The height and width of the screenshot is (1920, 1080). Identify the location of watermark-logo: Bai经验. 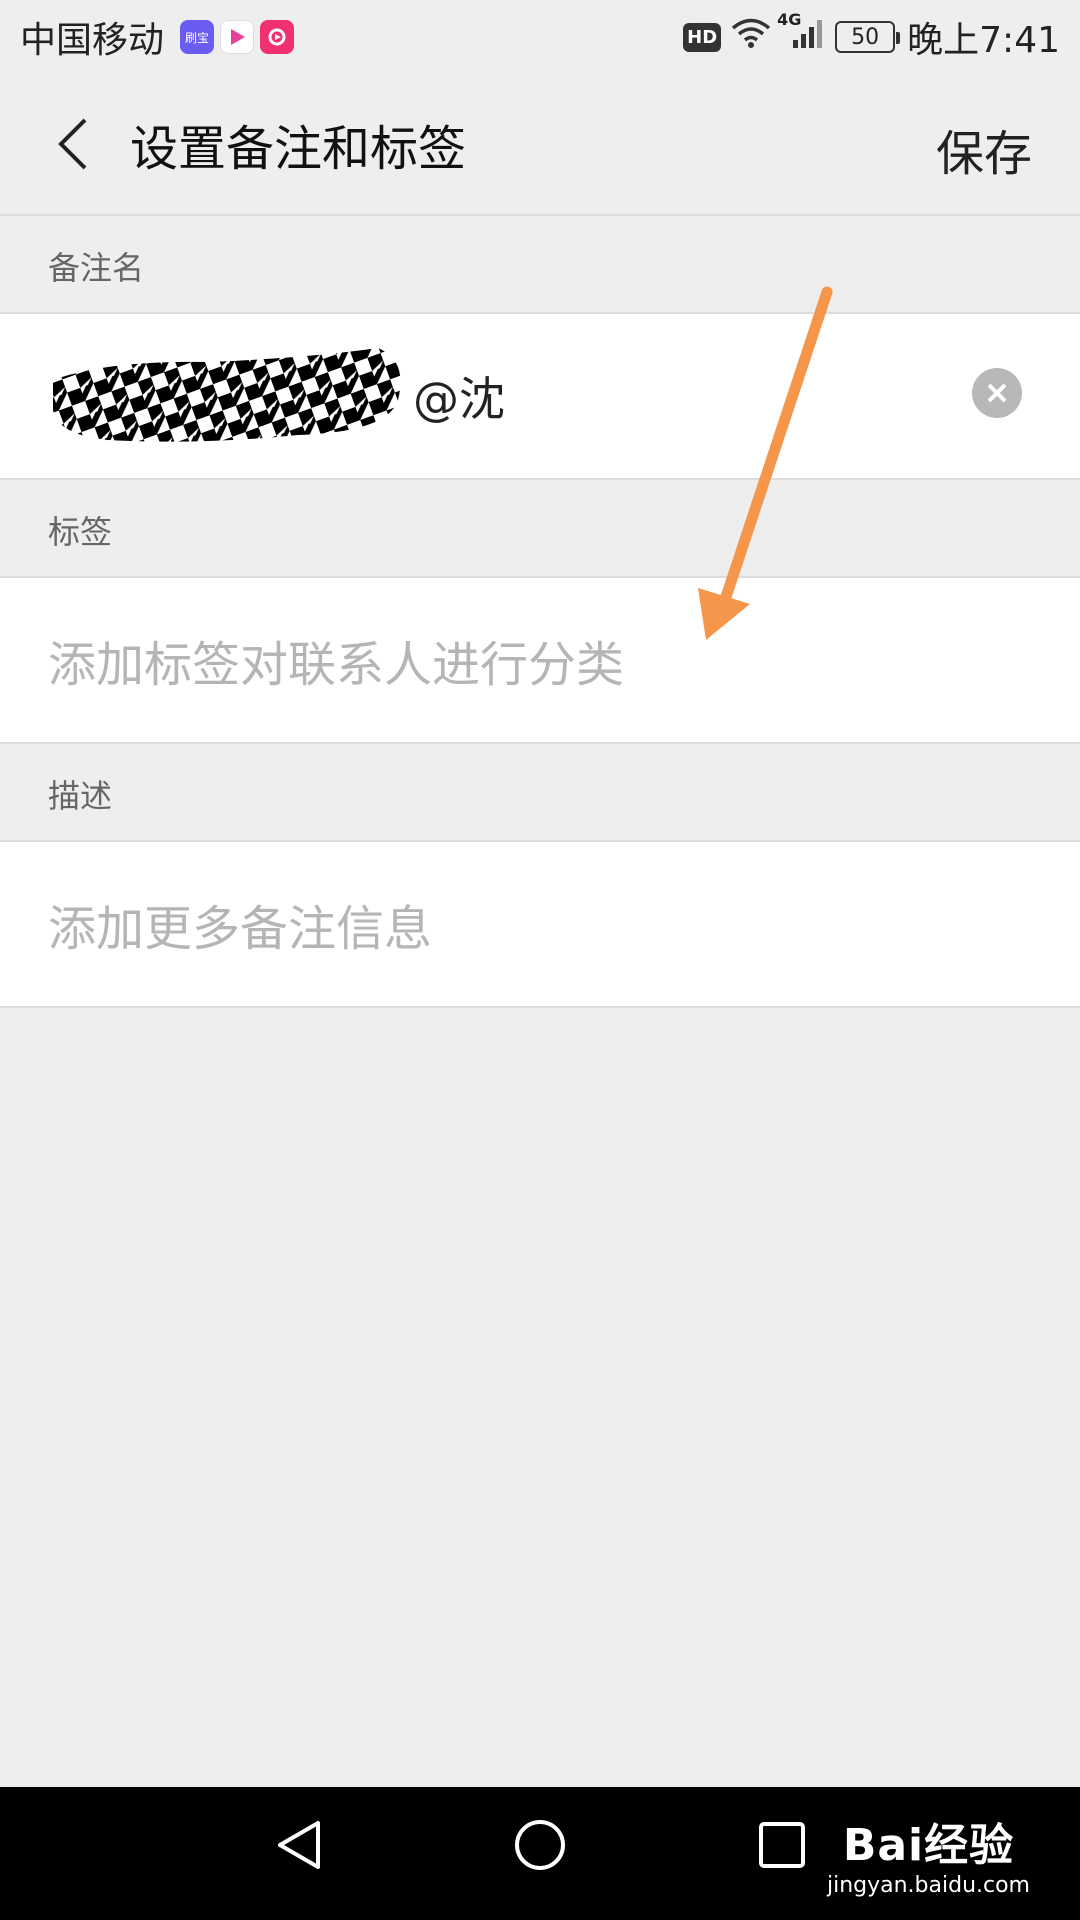
(928, 1845).